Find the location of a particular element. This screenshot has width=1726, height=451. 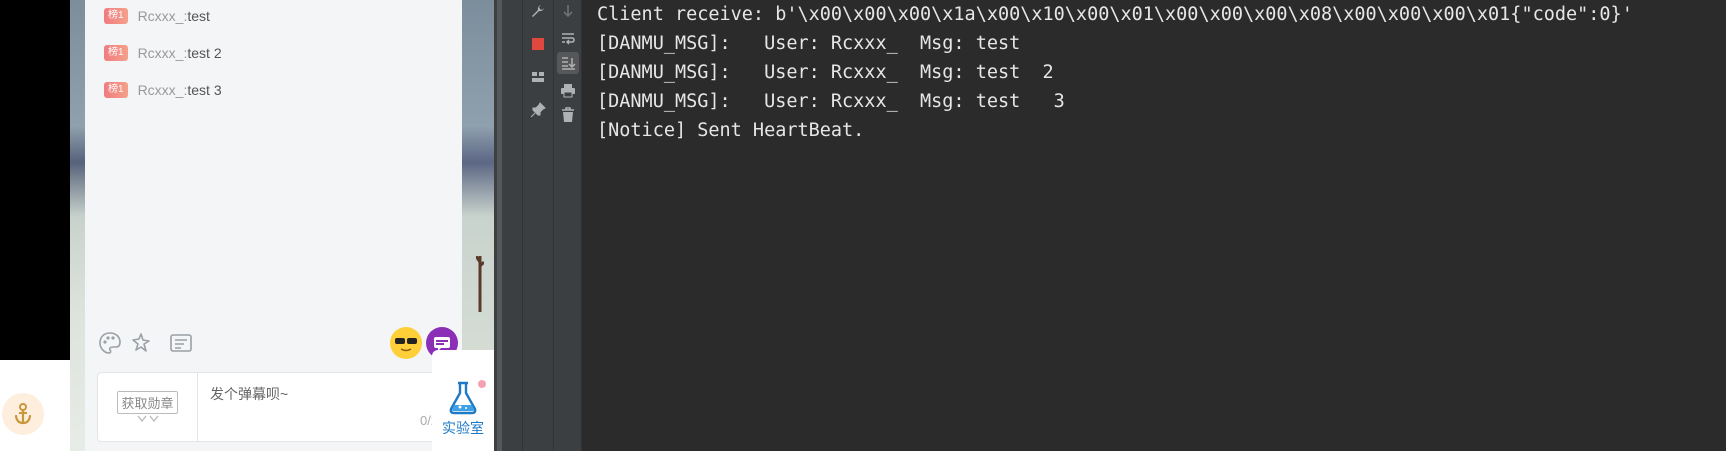

ide-side-strip is located at coordinates (512, 225).